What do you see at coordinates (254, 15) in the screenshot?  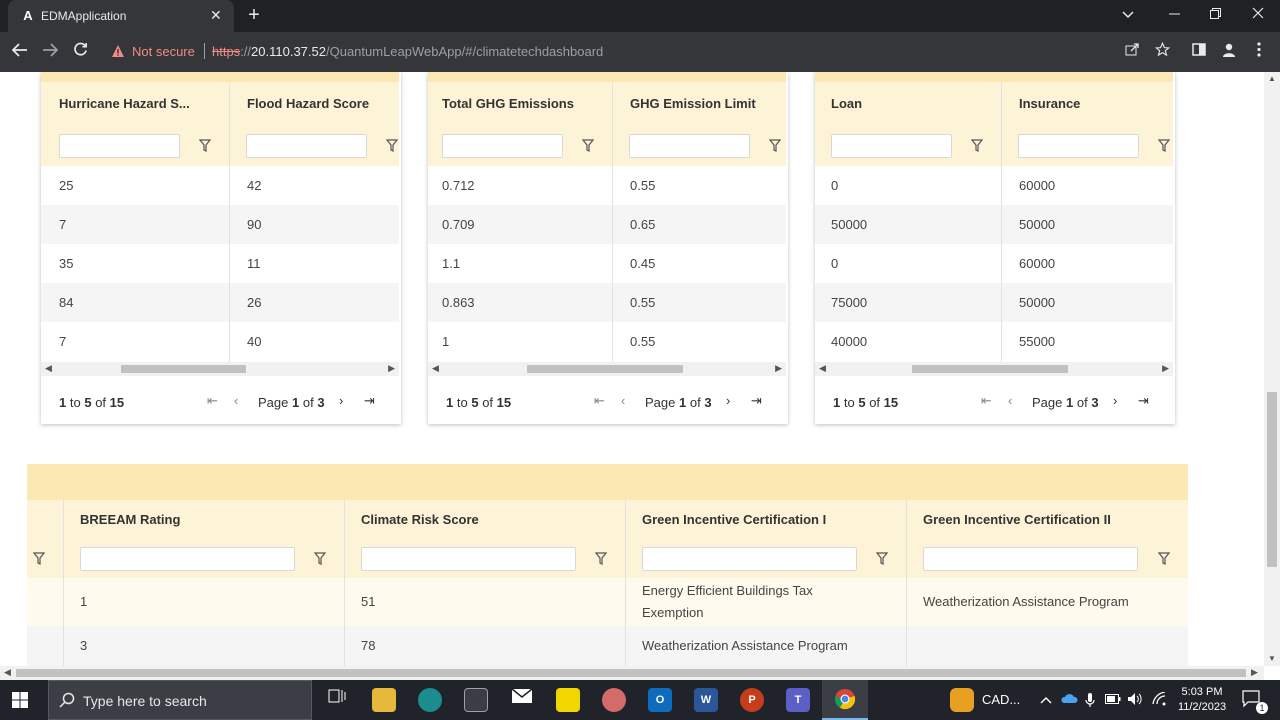 I see `new-tab-button: +` at bounding box center [254, 15].